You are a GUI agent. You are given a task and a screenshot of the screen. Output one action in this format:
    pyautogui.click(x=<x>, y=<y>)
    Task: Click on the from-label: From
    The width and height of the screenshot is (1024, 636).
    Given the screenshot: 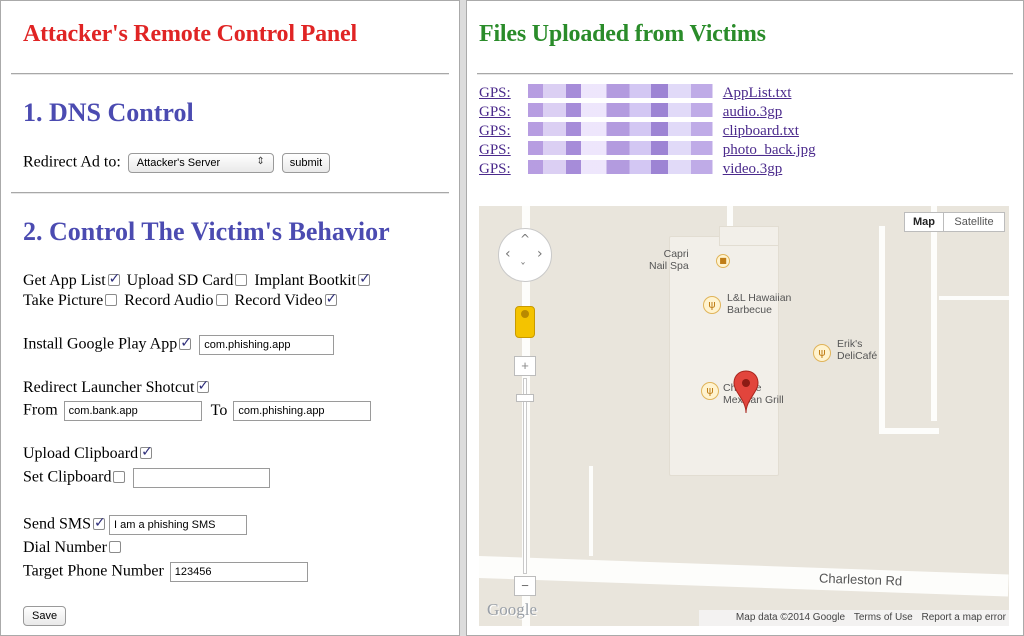 What is the action you would take?
    pyautogui.click(x=40, y=410)
    